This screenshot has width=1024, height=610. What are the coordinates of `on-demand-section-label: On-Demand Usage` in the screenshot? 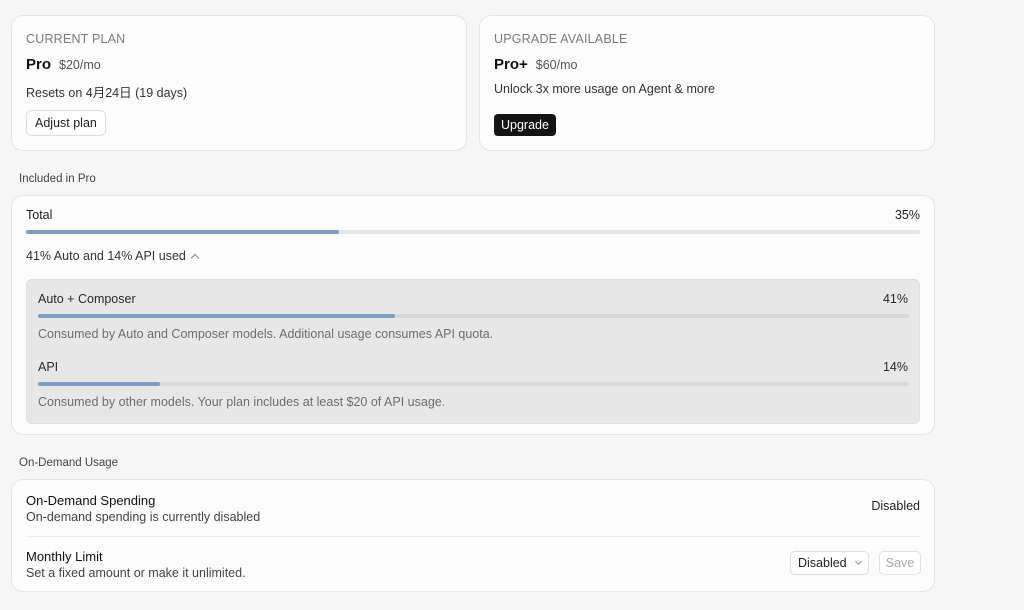 It's located at (69, 463).